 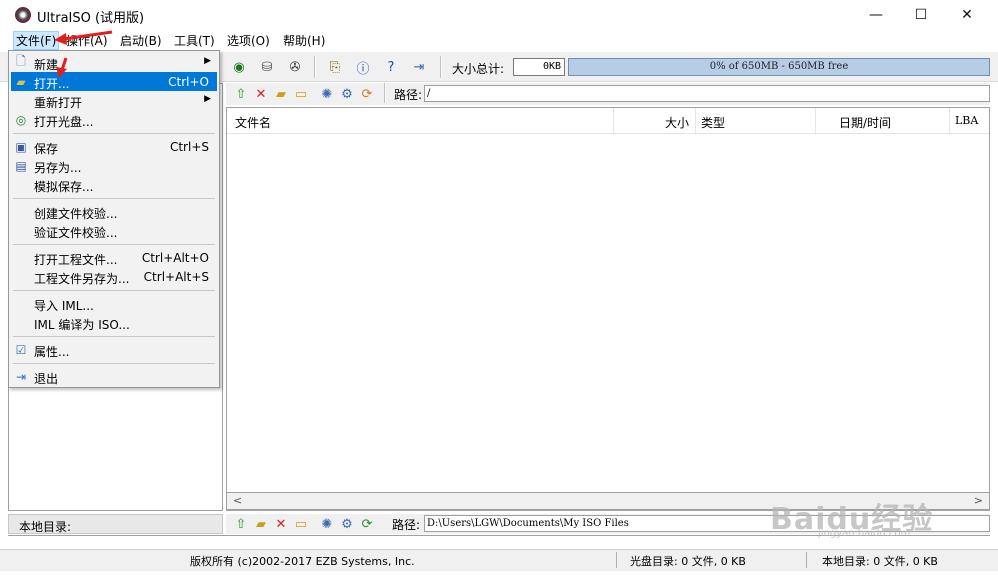 I want to click on column-datetime: 日期/时间, so click(x=865, y=122).